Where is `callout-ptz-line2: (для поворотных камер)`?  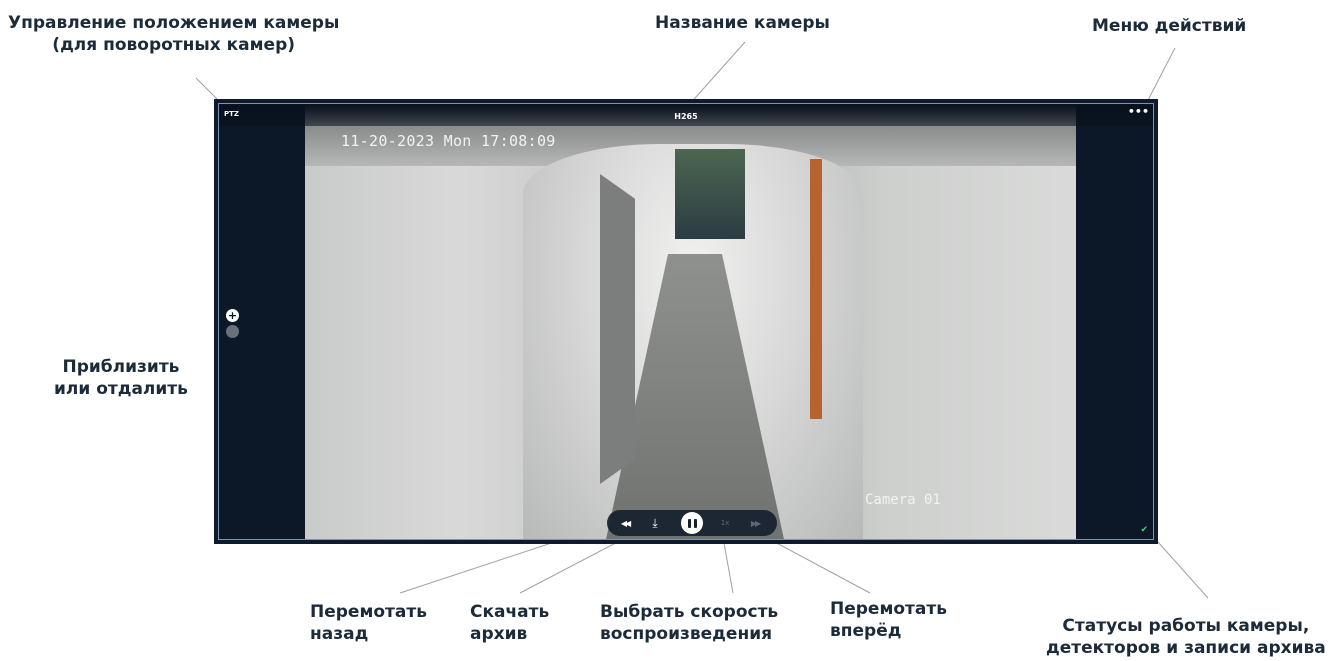 callout-ptz-line2: (для поворотных камер) is located at coordinates (174, 45).